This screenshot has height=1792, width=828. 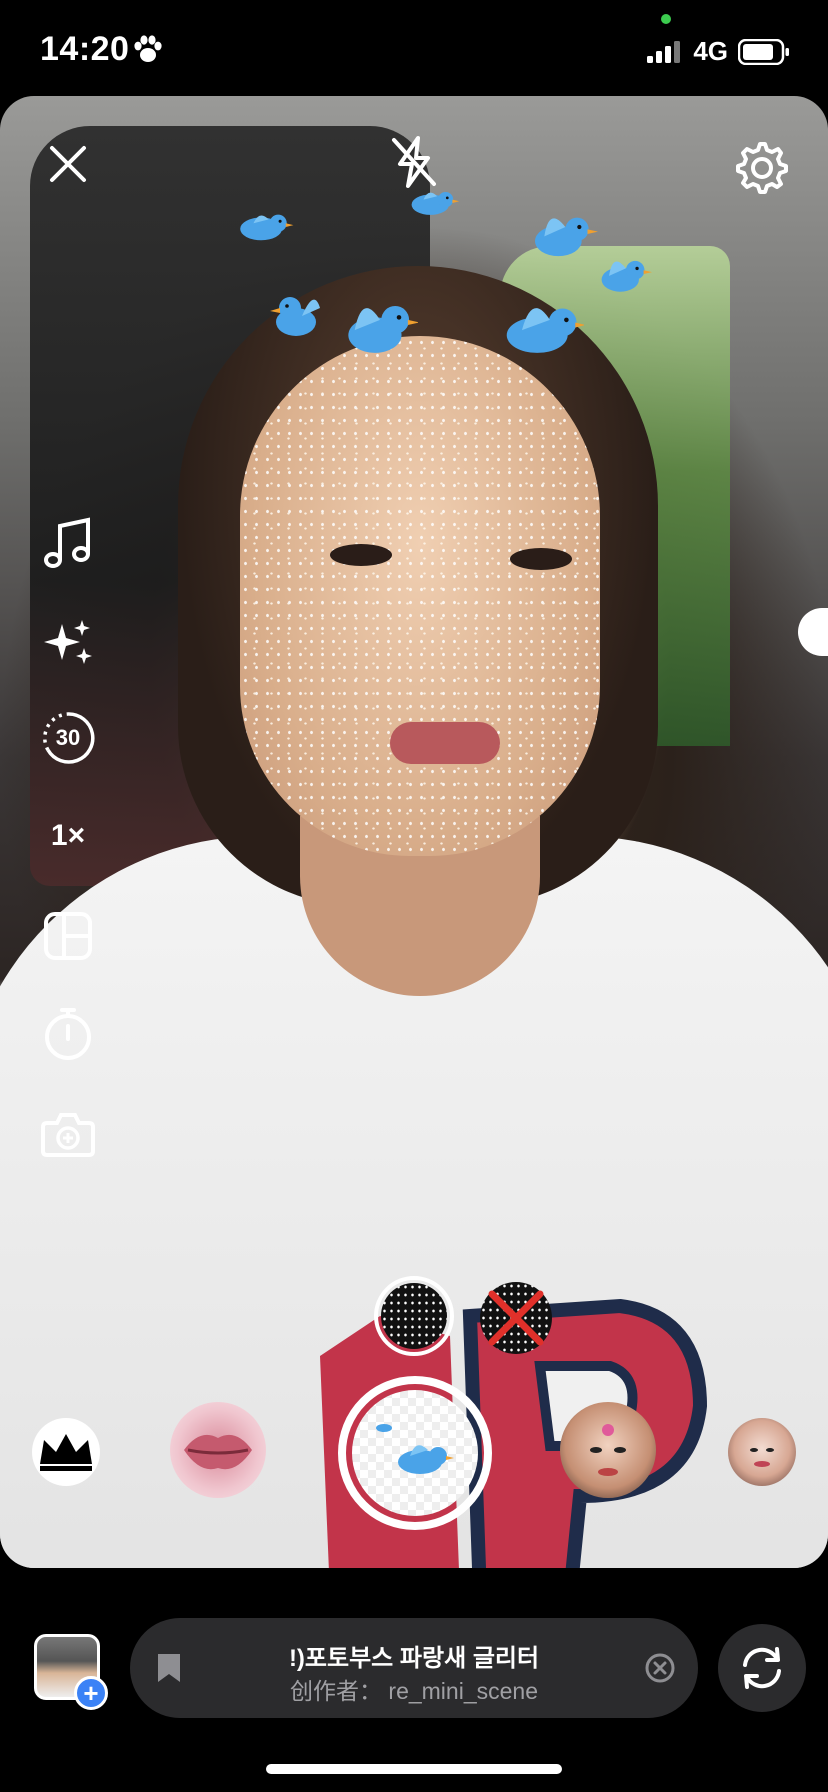 What do you see at coordinates (762, 1457) in the screenshot?
I see `portrait-thumbnail` at bounding box center [762, 1457].